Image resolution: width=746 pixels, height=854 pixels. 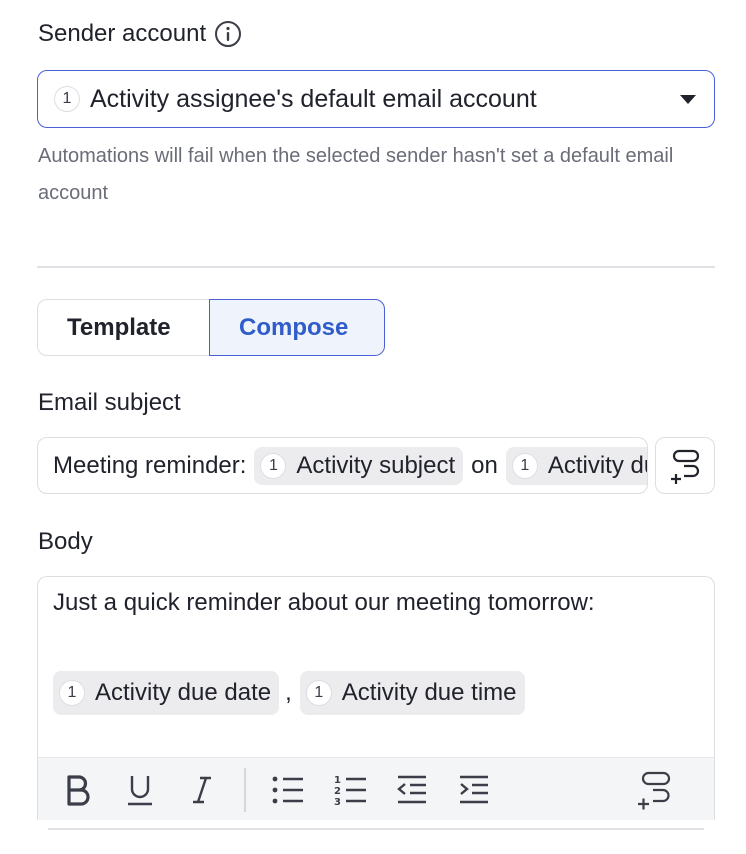 I want to click on numbered-list-button: 1 2 3, so click(x=350, y=790).